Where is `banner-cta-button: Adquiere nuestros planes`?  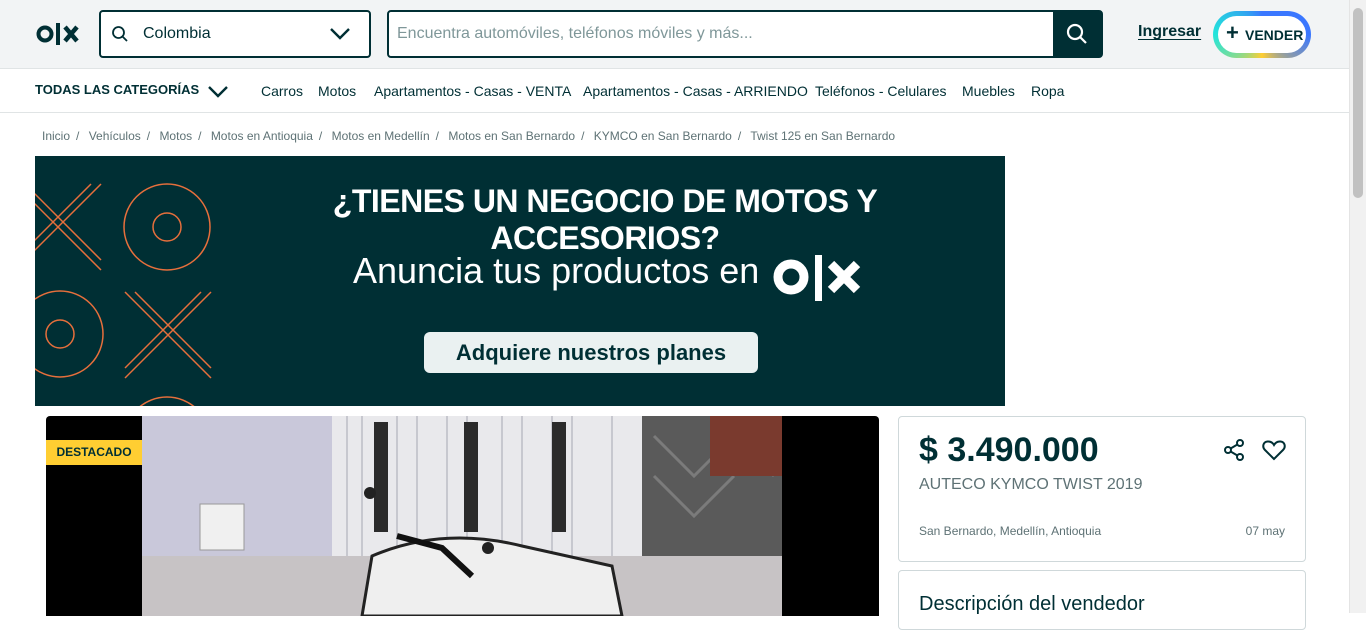 banner-cta-button: Adquiere nuestros planes is located at coordinates (591, 352).